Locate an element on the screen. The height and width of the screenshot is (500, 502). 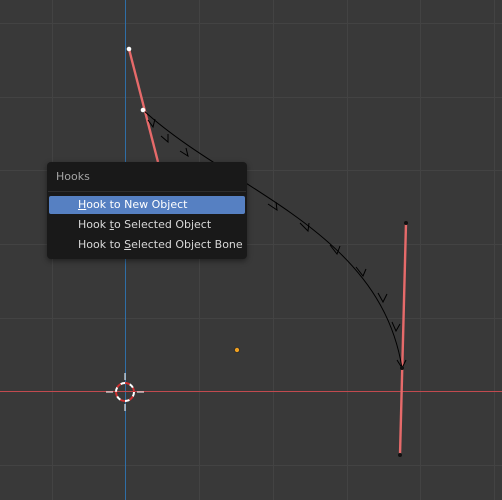
menu-title: Hooks is located at coordinates (73, 176).